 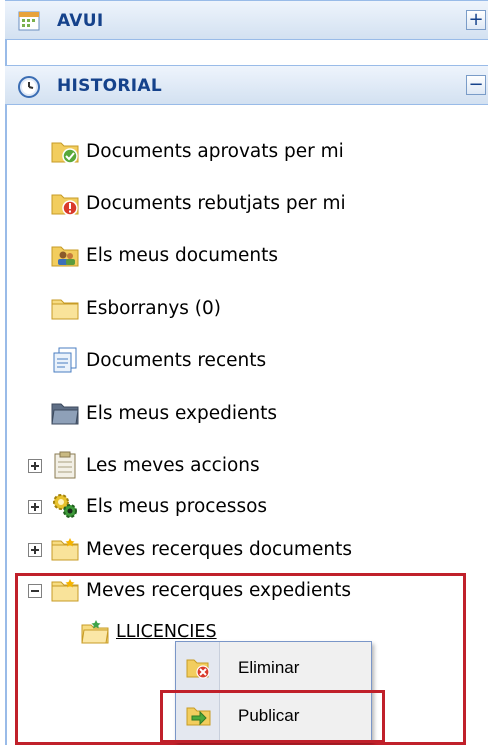 What do you see at coordinates (66, 413) in the screenshot?
I see `folder-dark-icon` at bounding box center [66, 413].